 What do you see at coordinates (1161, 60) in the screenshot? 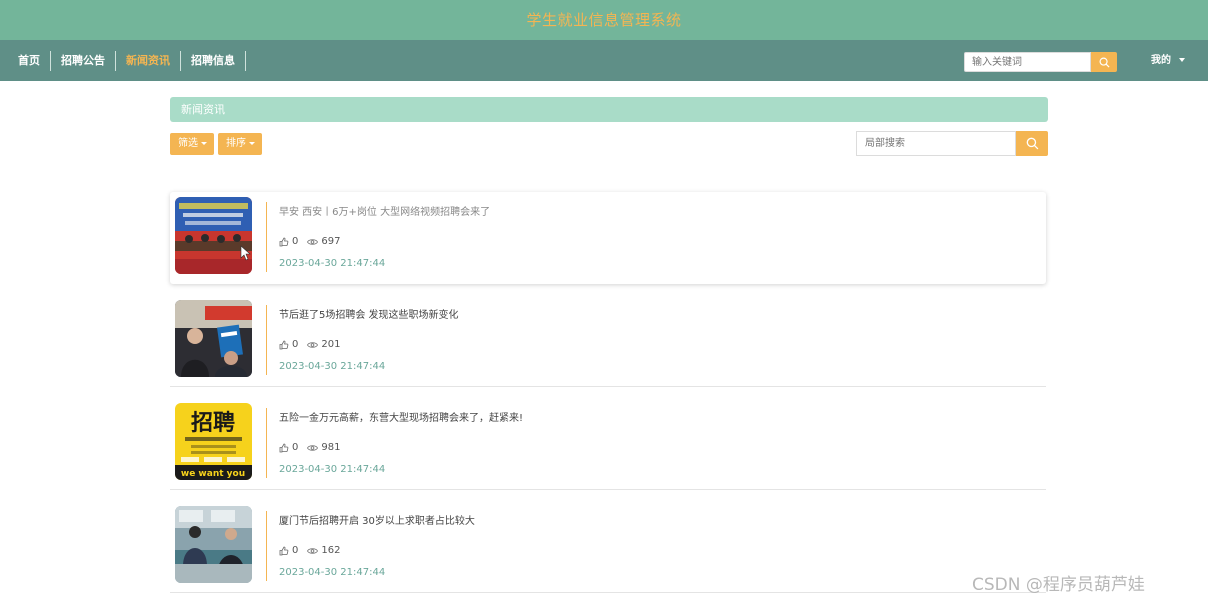
I see `user-menu-label: 我的` at bounding box center [1161, 60].